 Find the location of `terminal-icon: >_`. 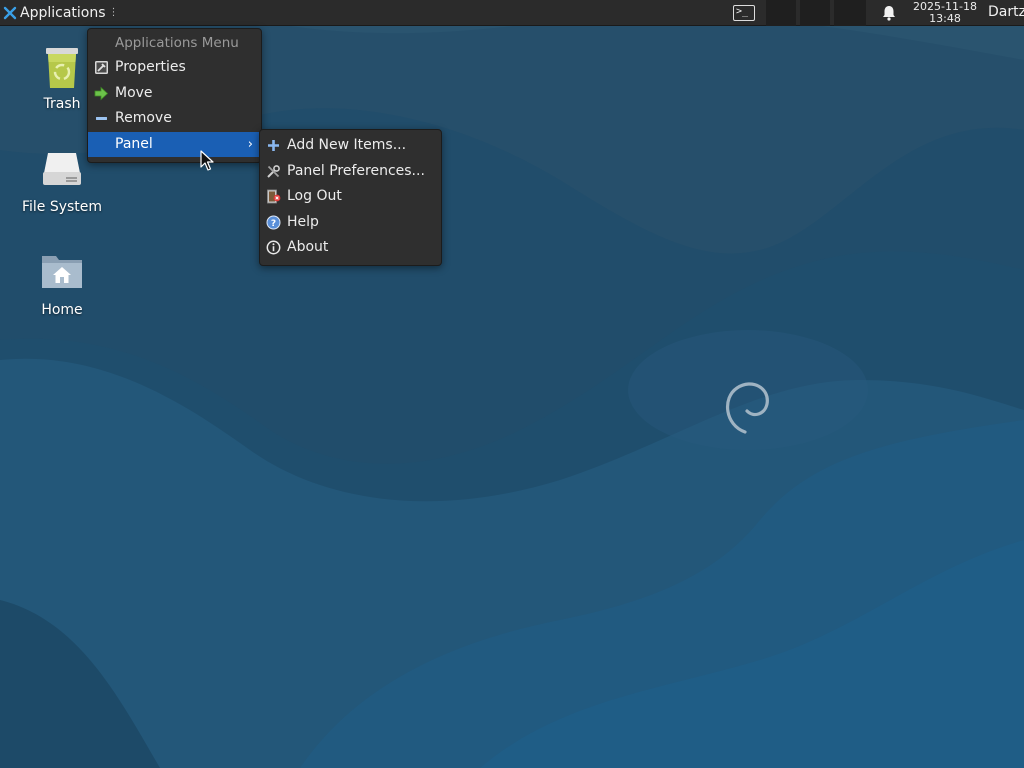

terminal-icon: >_ is located at coordinates (744, 12).